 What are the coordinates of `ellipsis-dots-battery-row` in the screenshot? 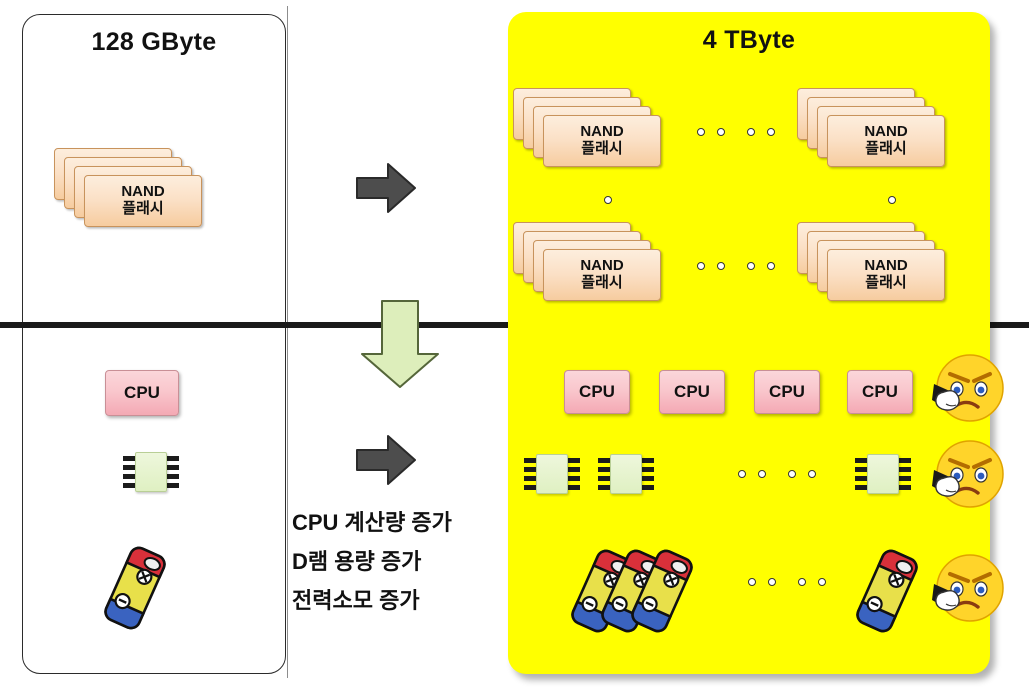 It's located at (787, 582).